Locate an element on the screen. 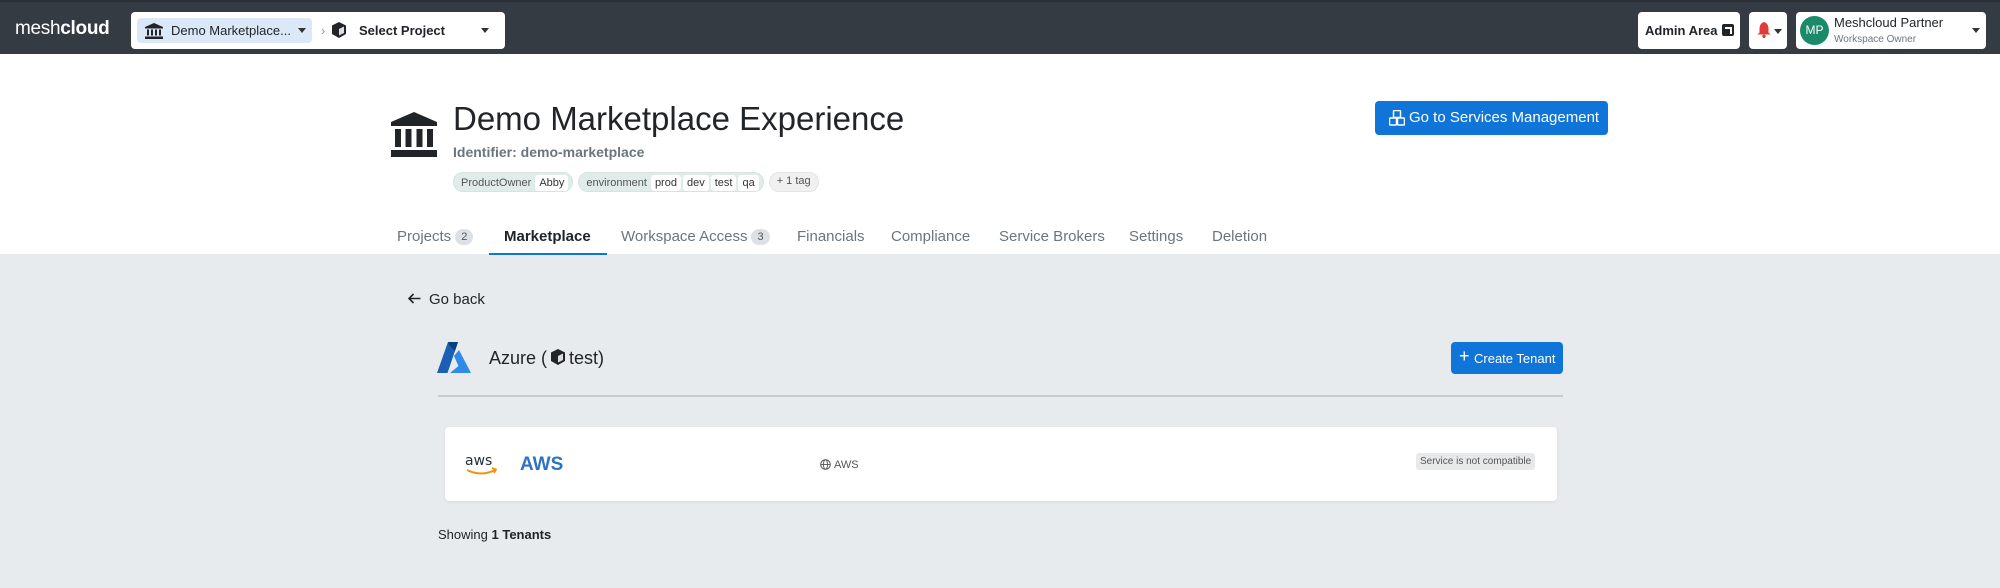  showing-count: 1 Tenants is located at coordinates (521, 534).